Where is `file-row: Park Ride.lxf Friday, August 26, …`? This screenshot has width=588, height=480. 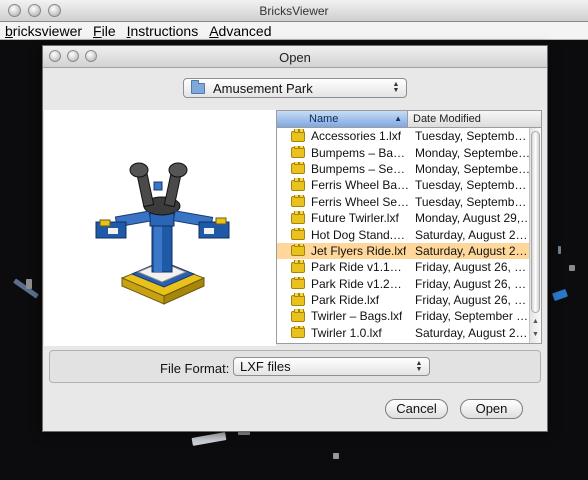 file-row: Park Ride.lxf Friday, August 26, … is located at coordinates (404, 300).